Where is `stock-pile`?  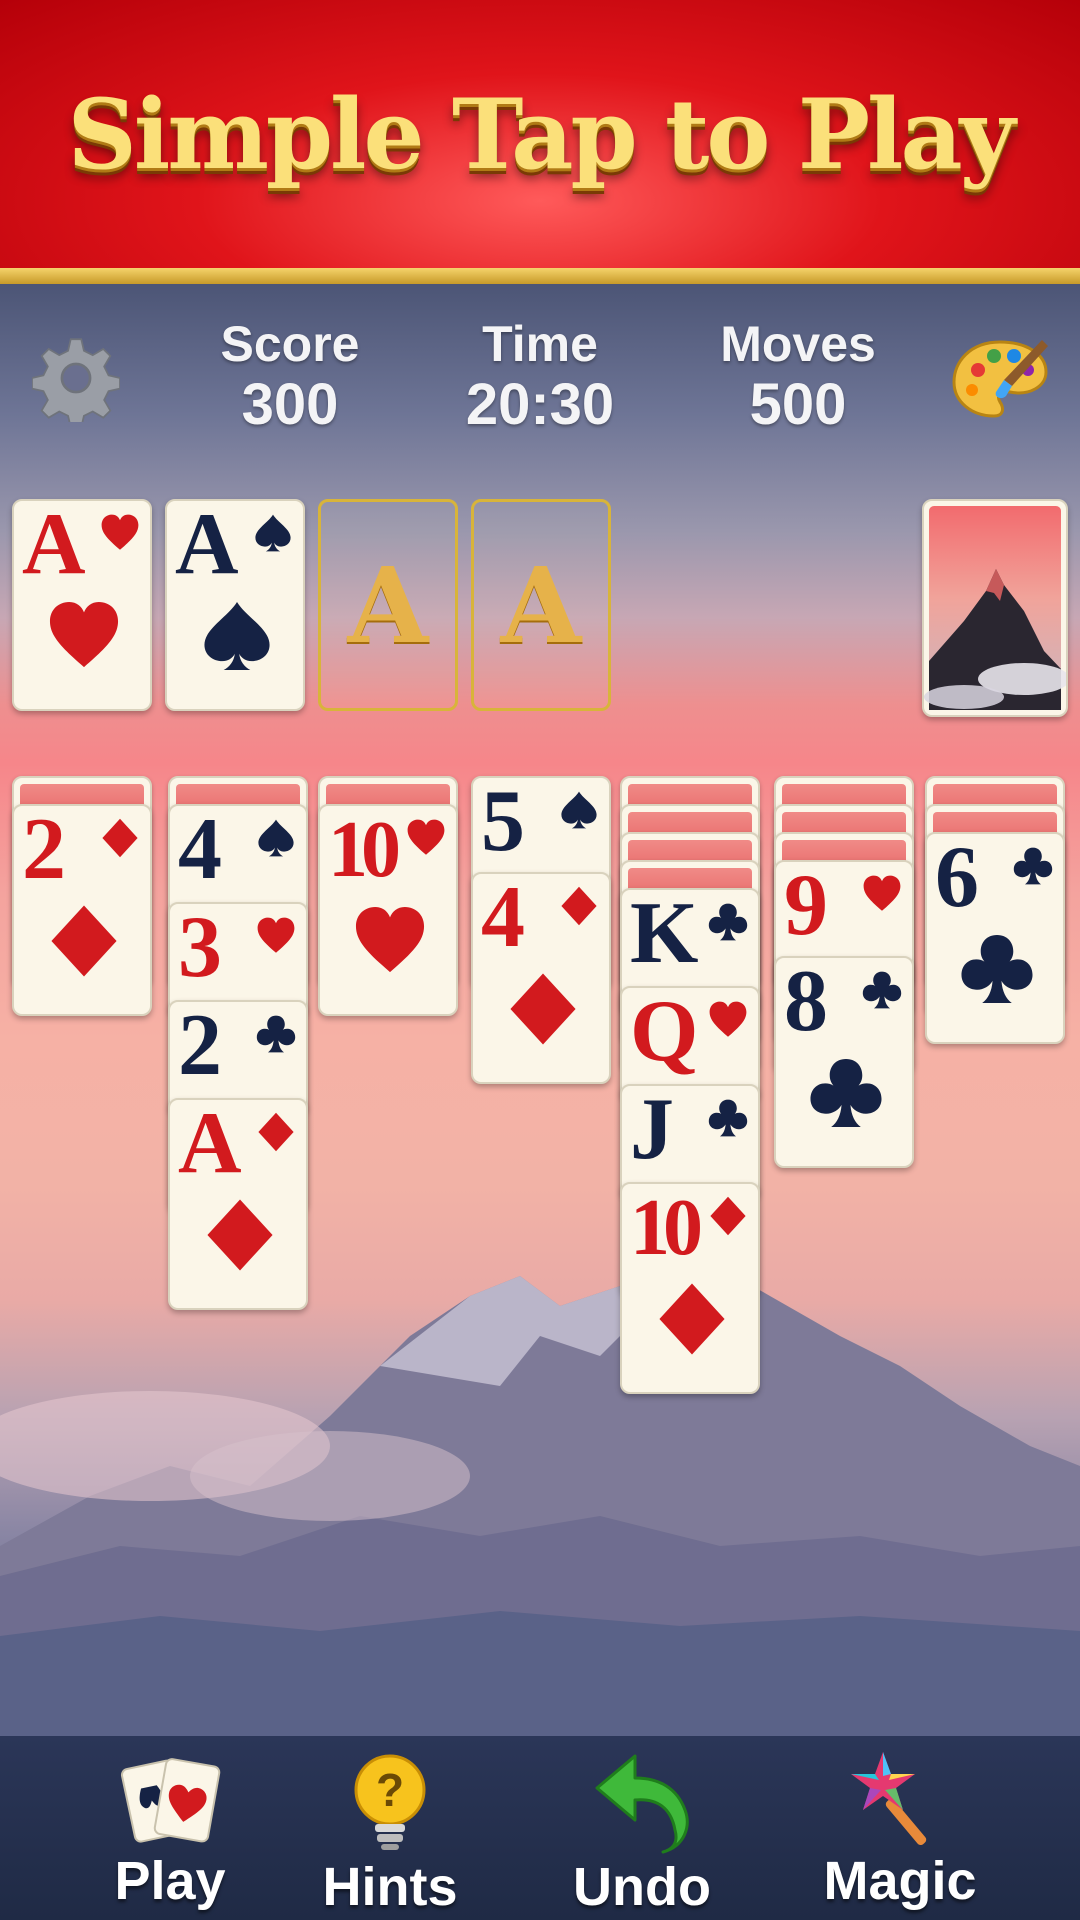
stock-pile is located at coordinates (995, 608).